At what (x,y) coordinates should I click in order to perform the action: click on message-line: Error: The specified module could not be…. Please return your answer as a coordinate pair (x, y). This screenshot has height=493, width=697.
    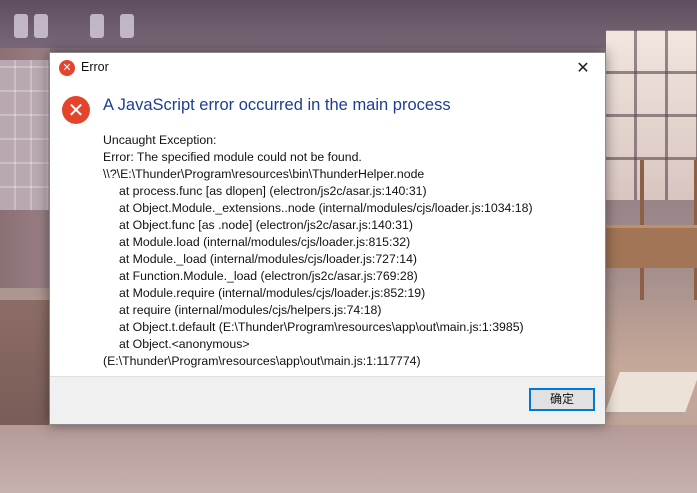
    Looking at the image, I should click on (232, 157).